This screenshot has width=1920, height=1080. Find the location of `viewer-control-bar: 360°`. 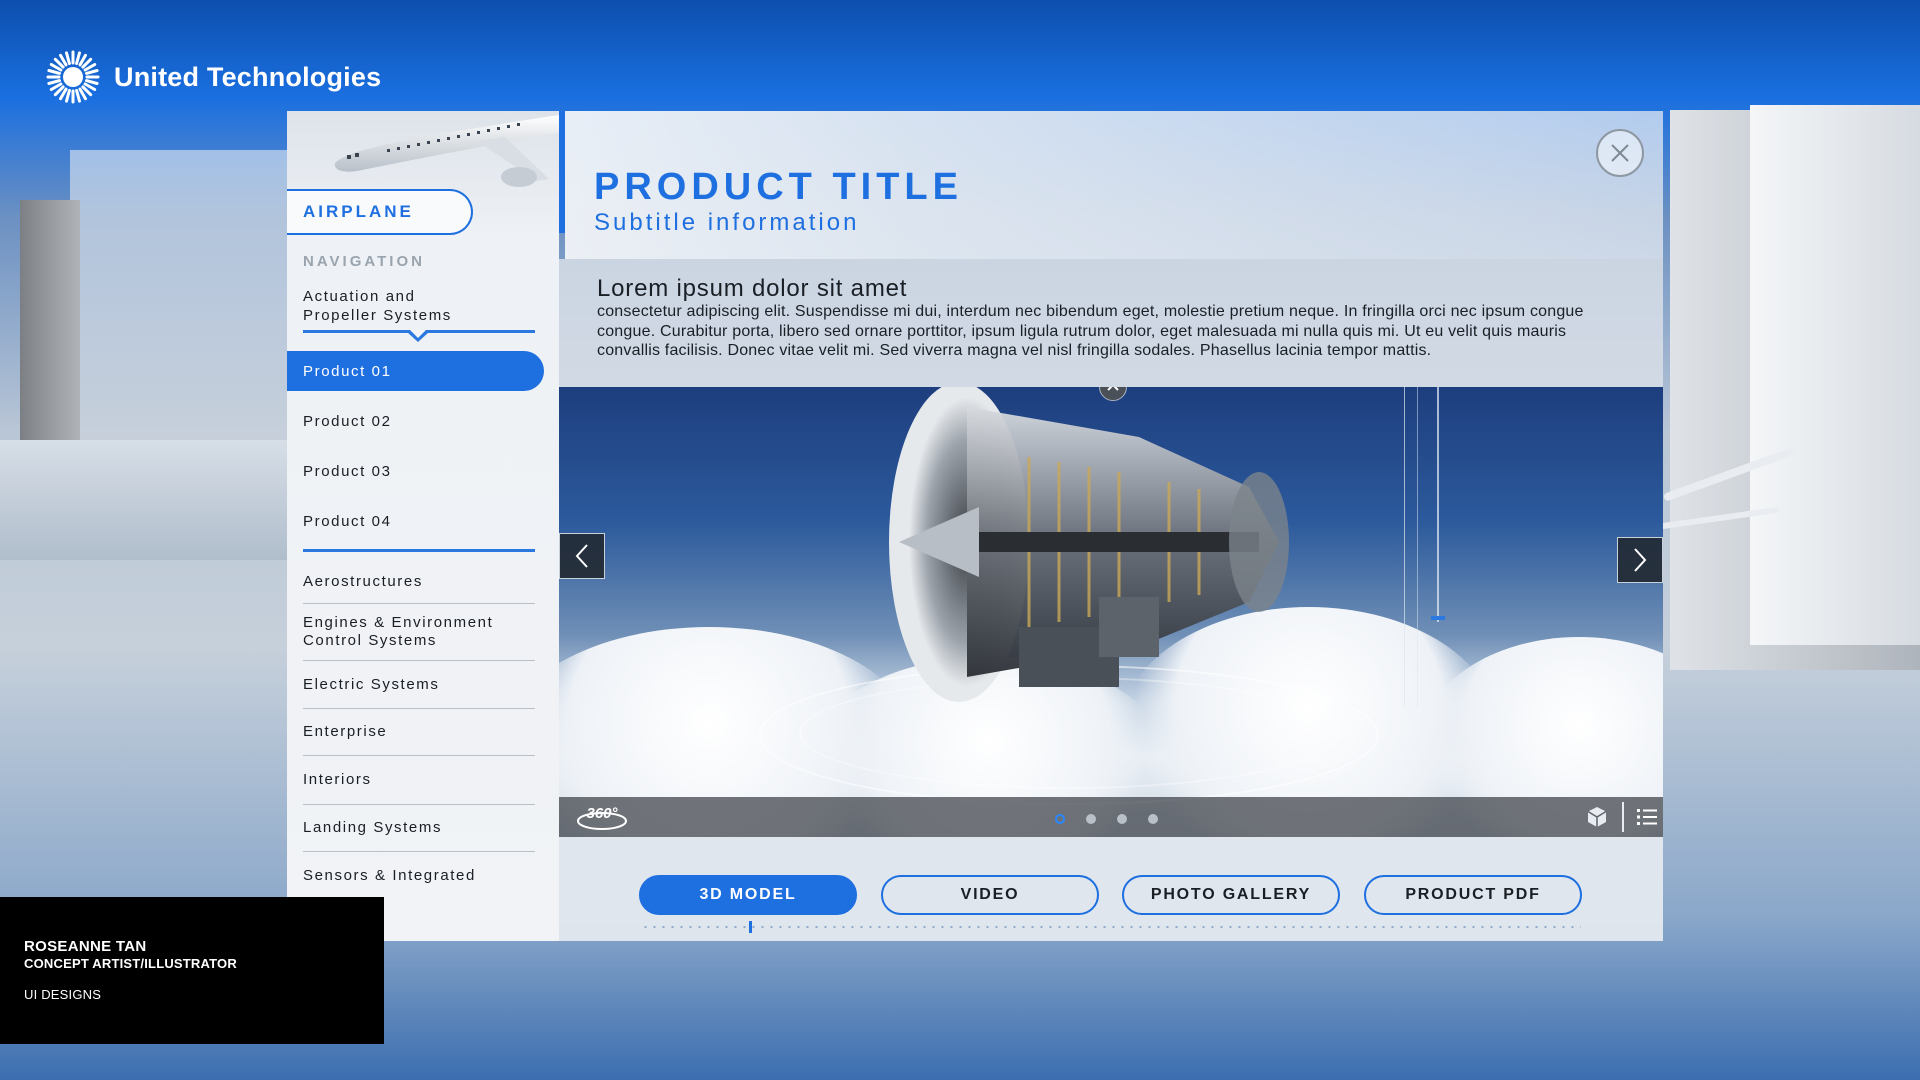

viewer-control-bar: 360° is located at coordinates (1111, 817).